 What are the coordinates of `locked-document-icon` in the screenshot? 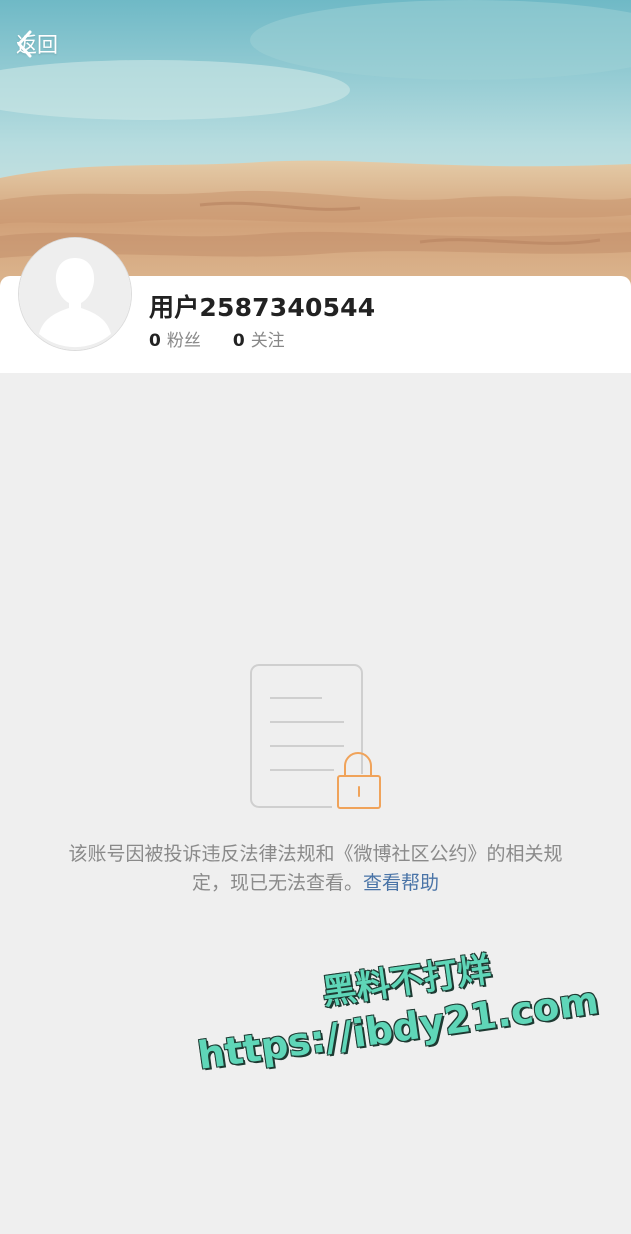 It's located at (317, 737).